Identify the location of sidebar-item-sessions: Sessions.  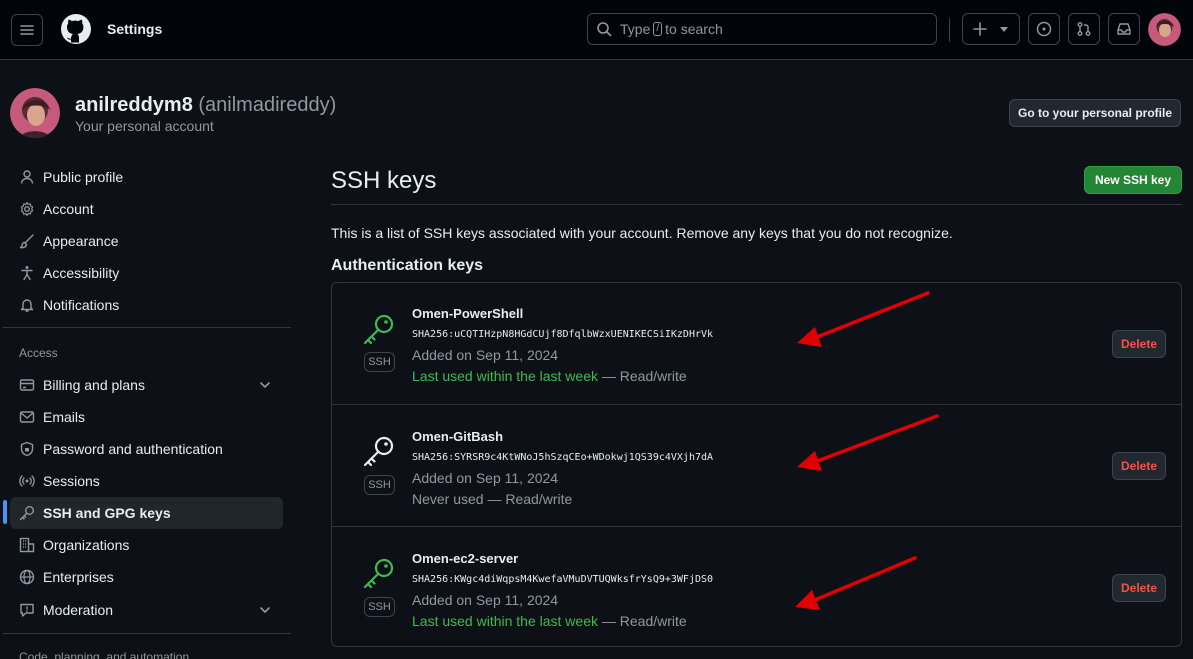
(146, 481).